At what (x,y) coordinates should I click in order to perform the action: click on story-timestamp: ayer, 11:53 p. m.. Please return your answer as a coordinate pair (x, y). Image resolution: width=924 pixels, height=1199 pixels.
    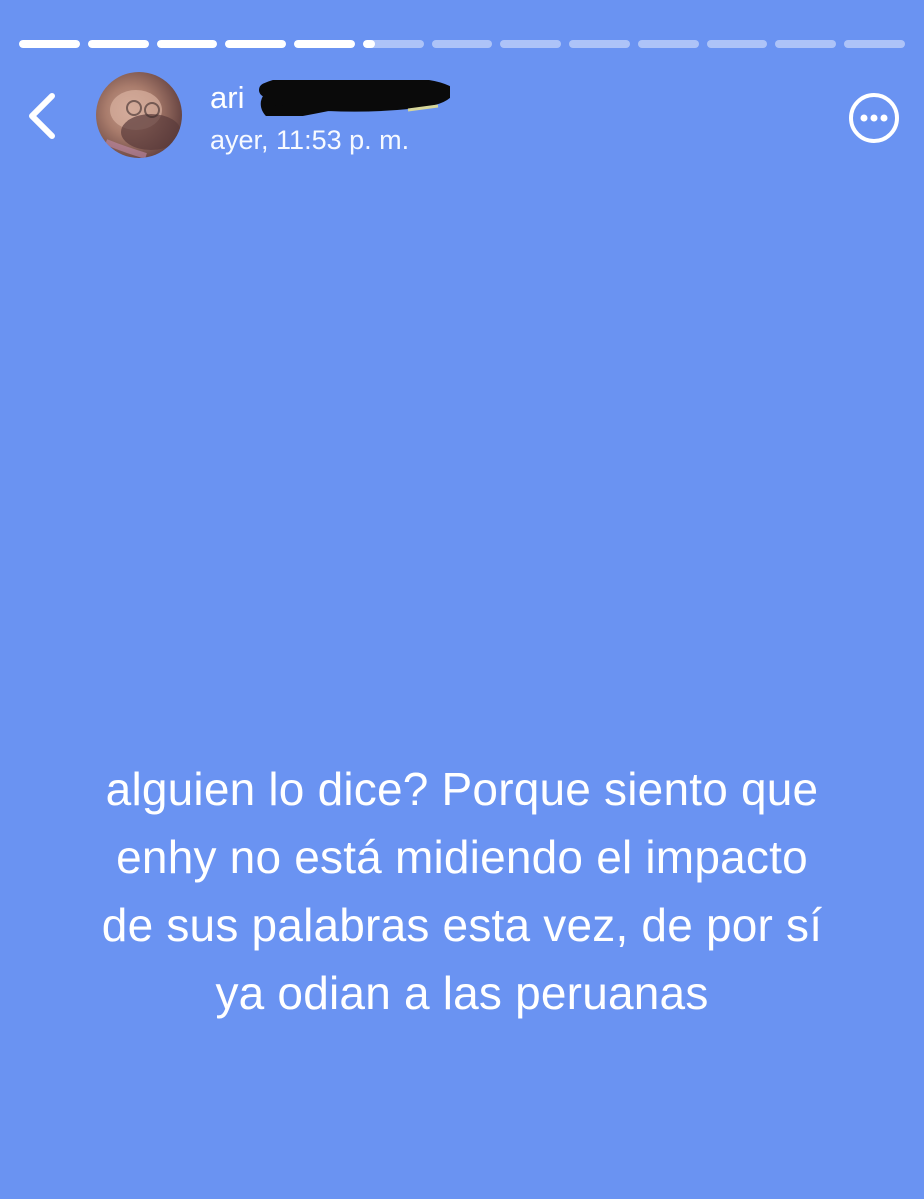
    Looking at the image, I should click on (310, 140).